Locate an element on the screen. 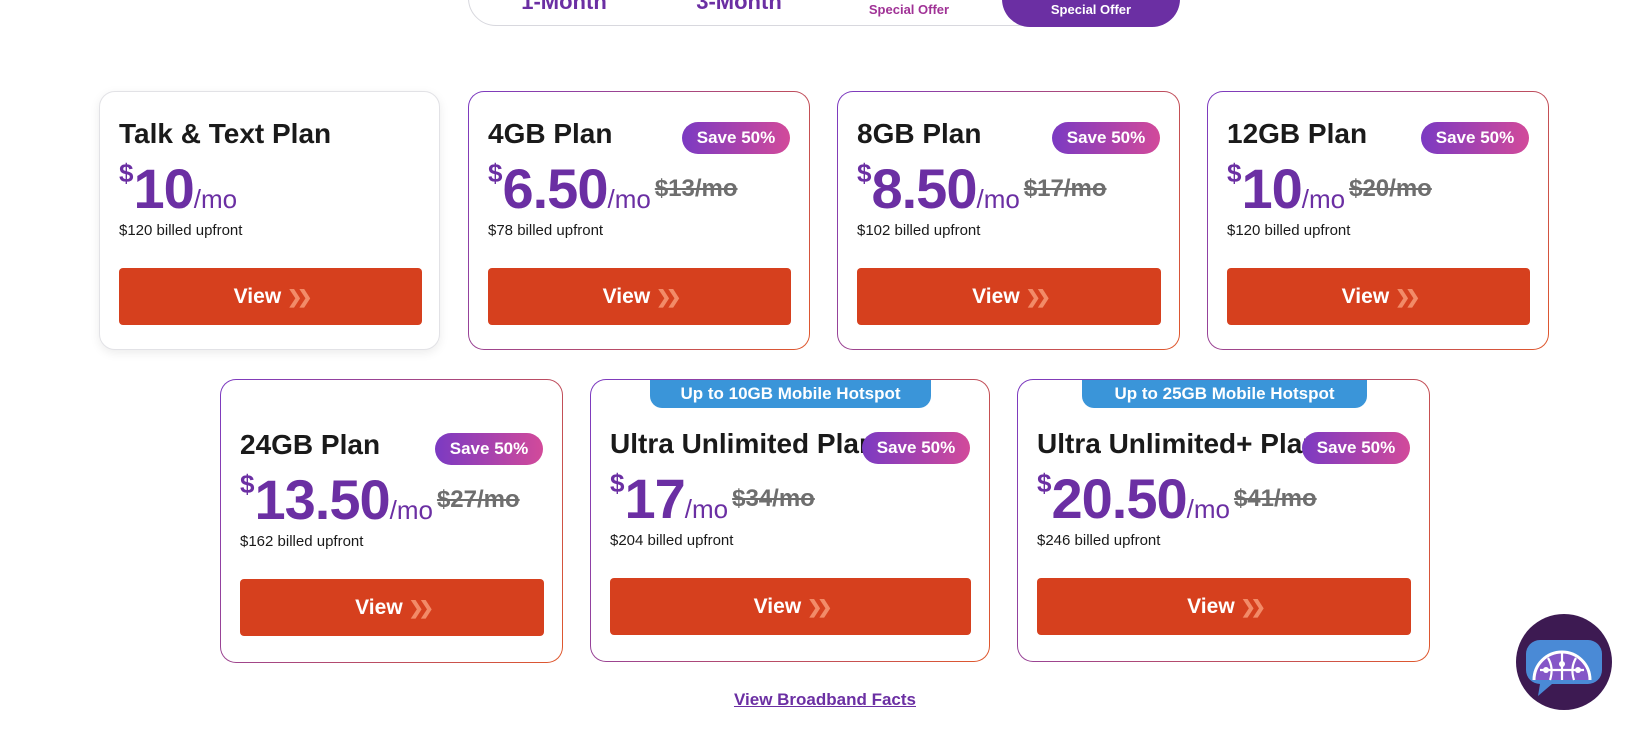 The width and height of the screenshot is (1650, 742). plan-price: $10/mo $20/mo is located at coordinates (1329, 188).